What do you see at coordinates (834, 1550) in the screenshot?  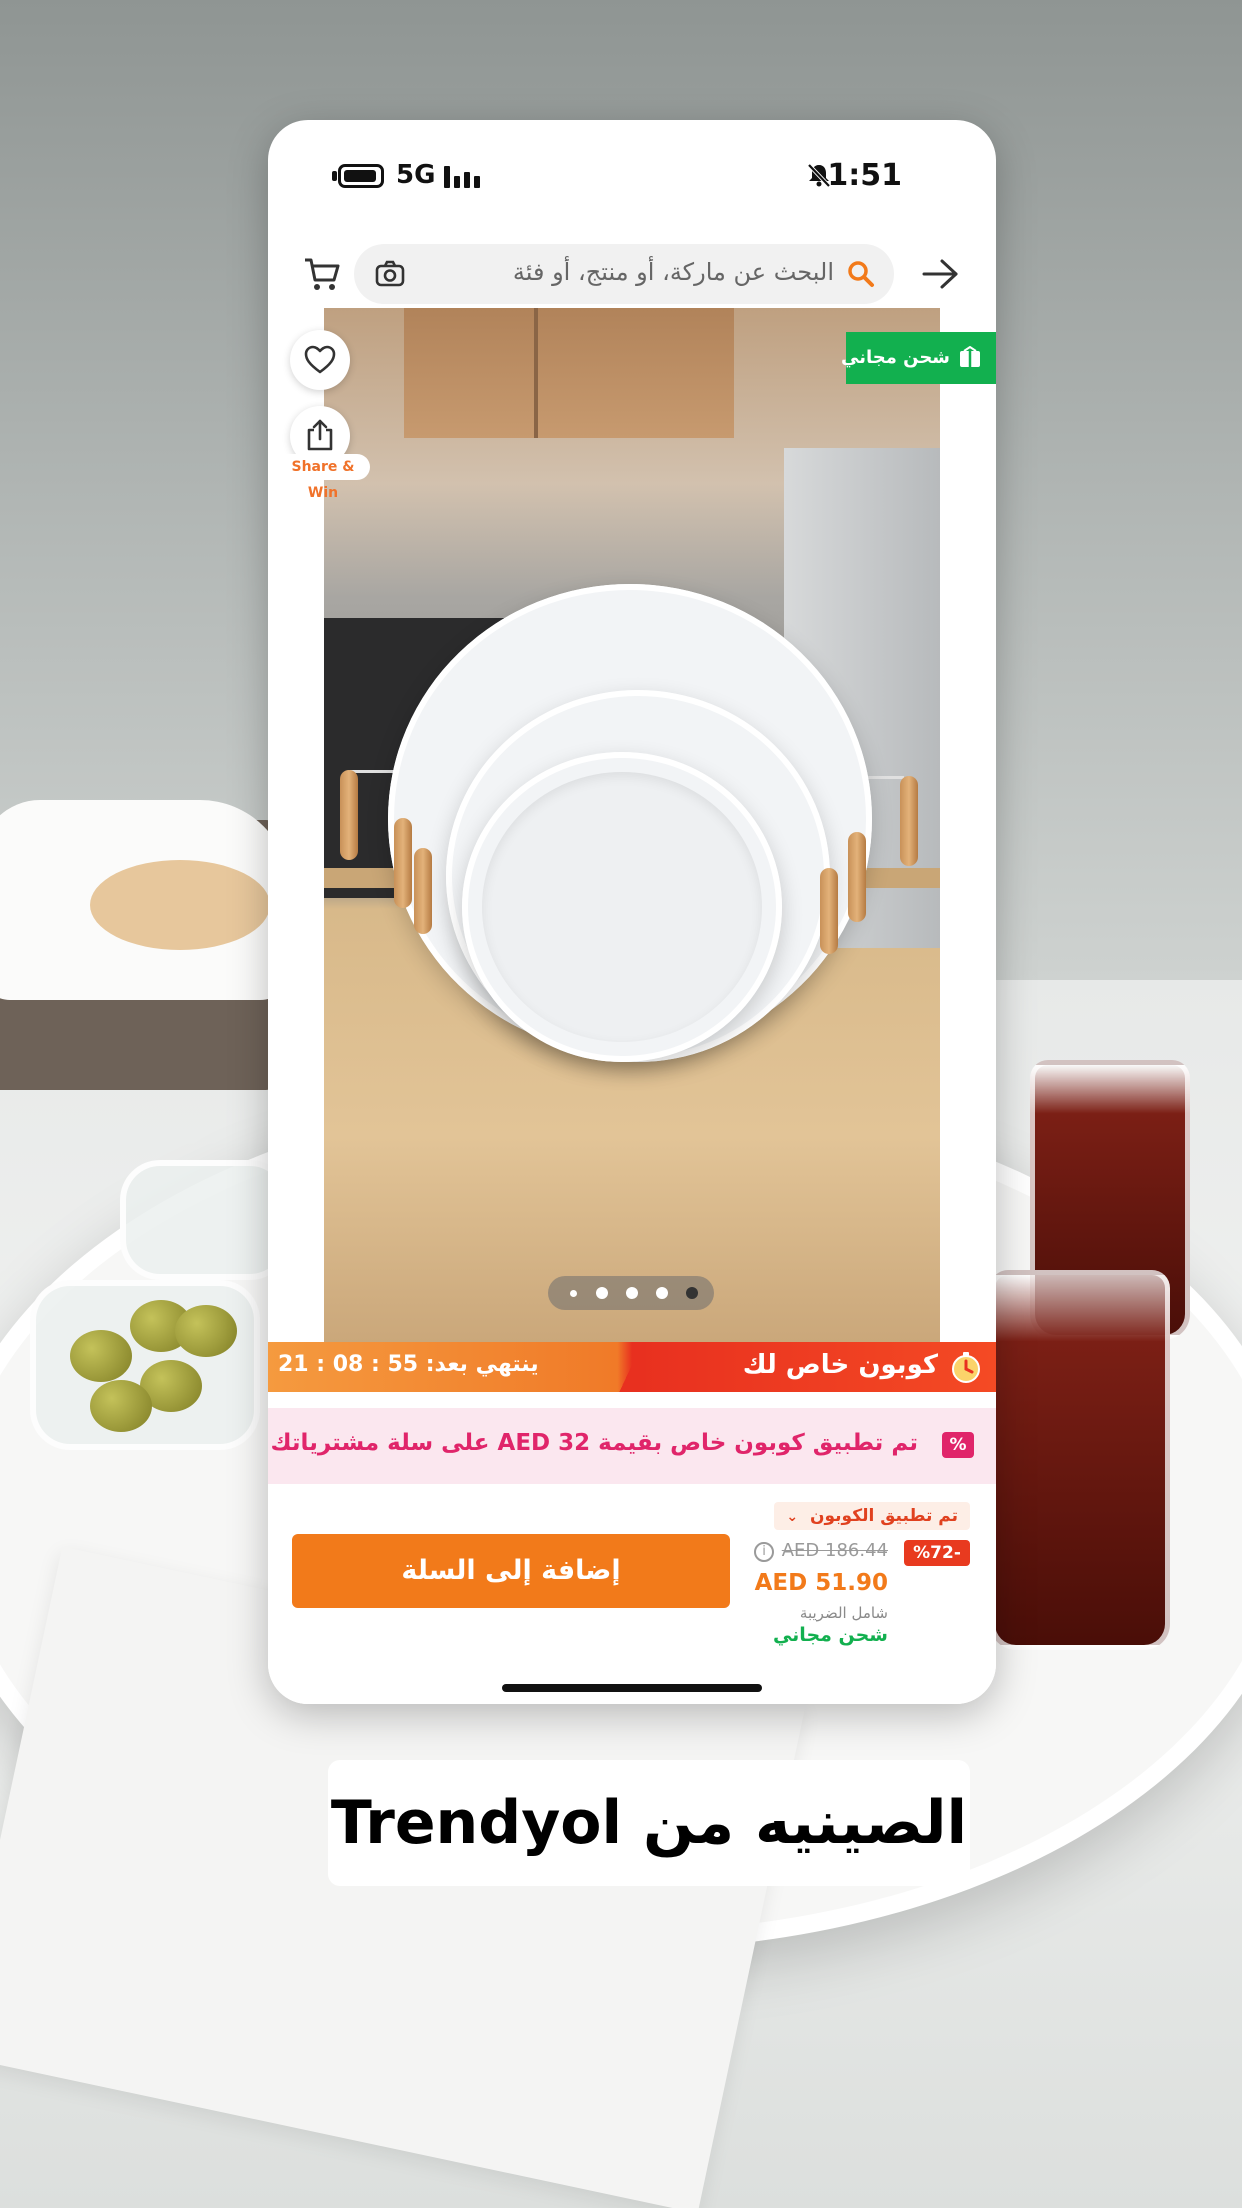 I see `original-price: AED 186.44` at bounding box center [834, 1550].